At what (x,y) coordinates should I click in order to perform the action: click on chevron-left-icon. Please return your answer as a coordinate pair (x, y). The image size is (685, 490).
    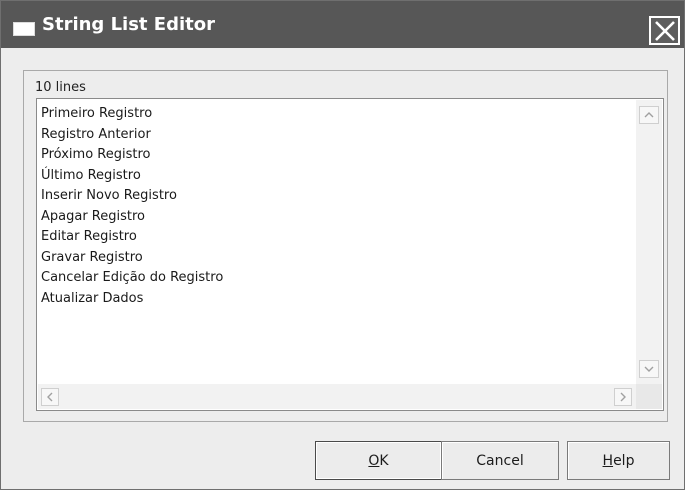
    Looking at the image, I should click on (50, 397).